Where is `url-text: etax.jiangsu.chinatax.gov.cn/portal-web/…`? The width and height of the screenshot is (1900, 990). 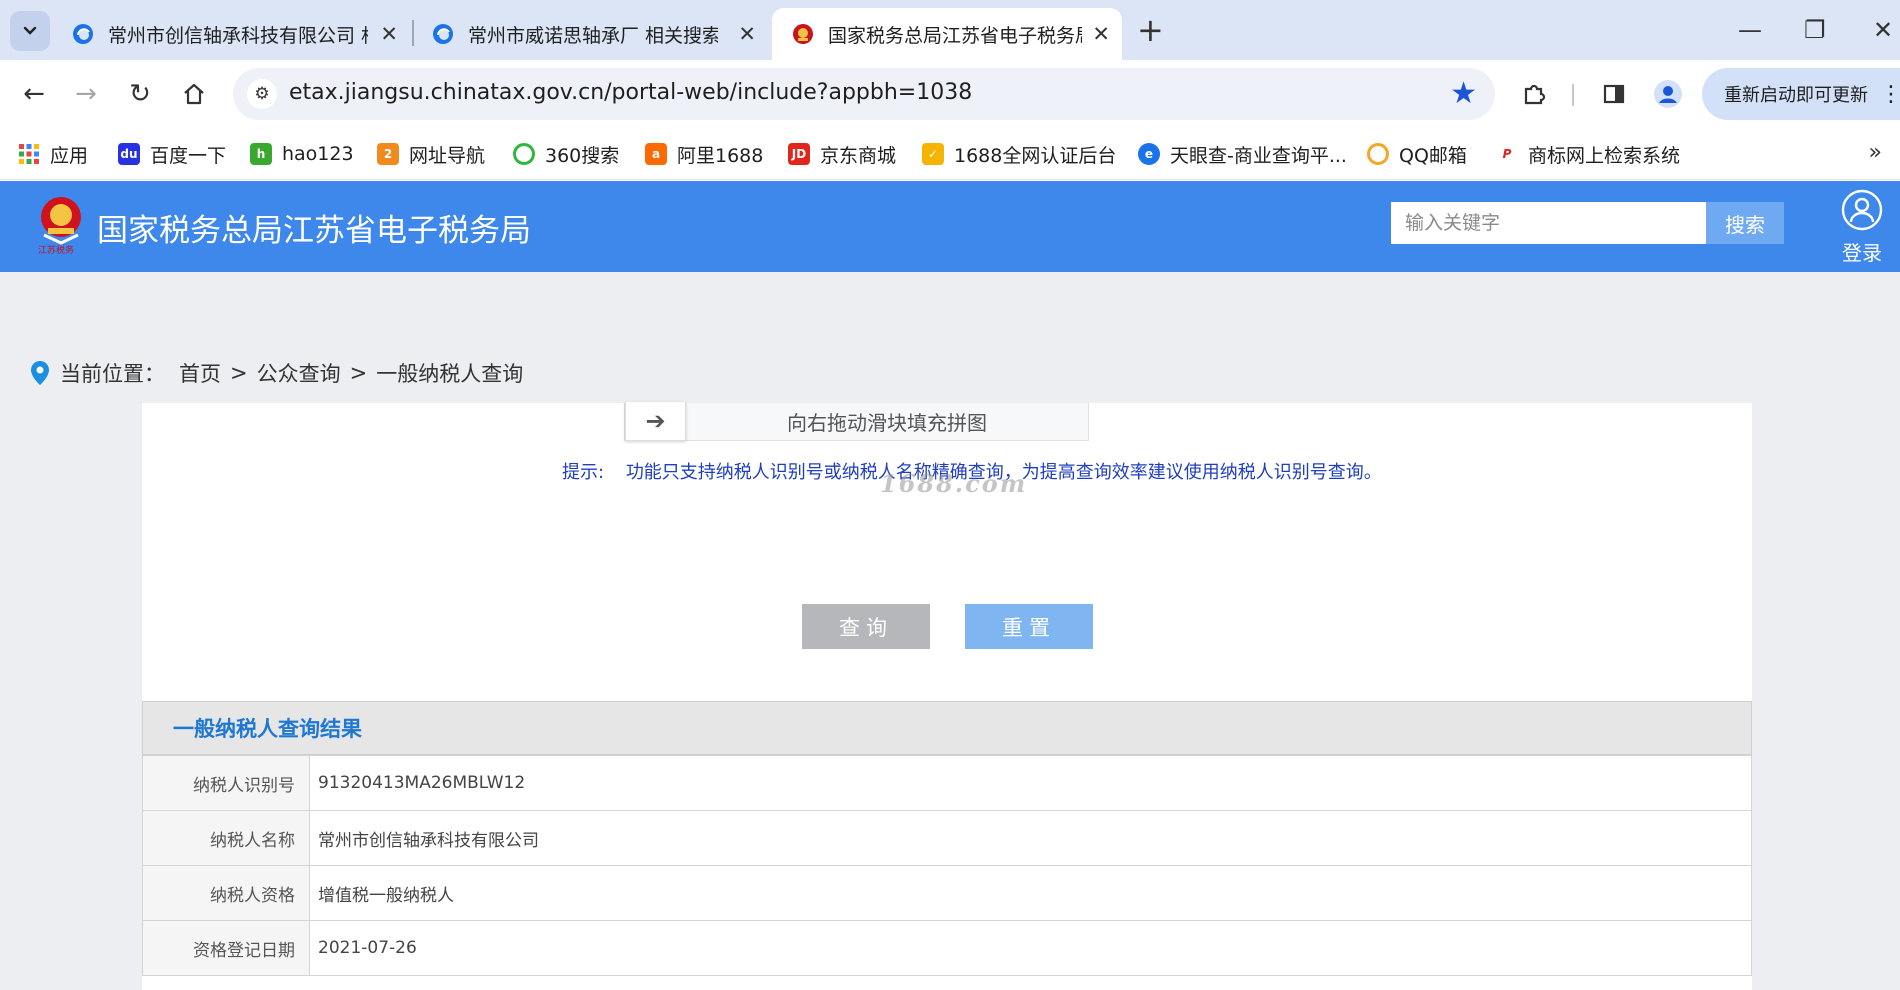
url-text: etax.jiangsu.chinatax.gov.cn/portal-web/… is located at coordinates (631, 92).